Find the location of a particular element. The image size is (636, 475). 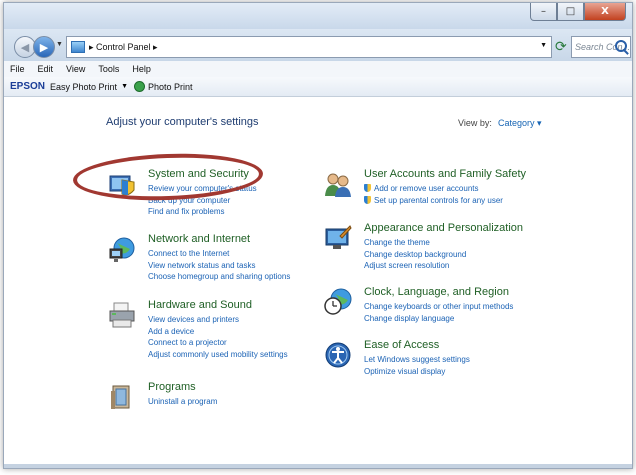

window-bottom-edge is located at coordinates (318, 466).